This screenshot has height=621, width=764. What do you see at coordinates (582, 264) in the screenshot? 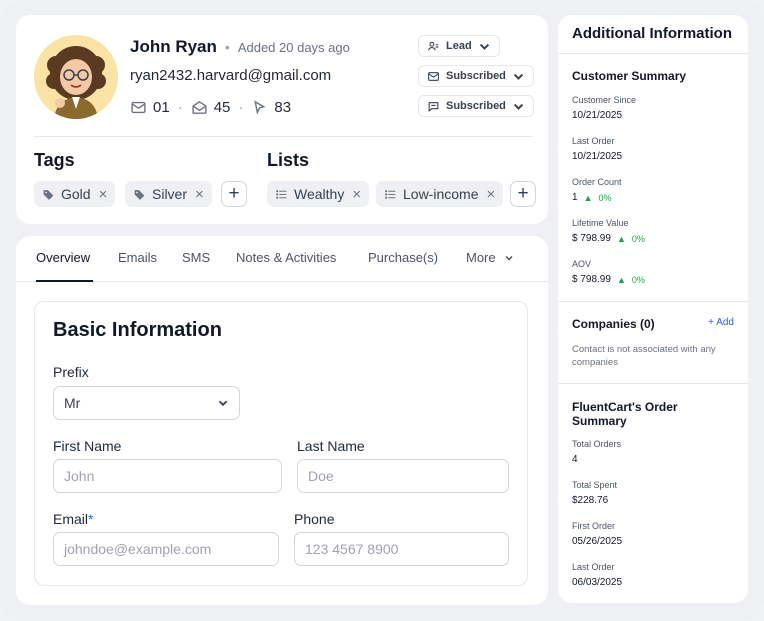
I see `aov-label: AOV` at bounding box center [582, 264].